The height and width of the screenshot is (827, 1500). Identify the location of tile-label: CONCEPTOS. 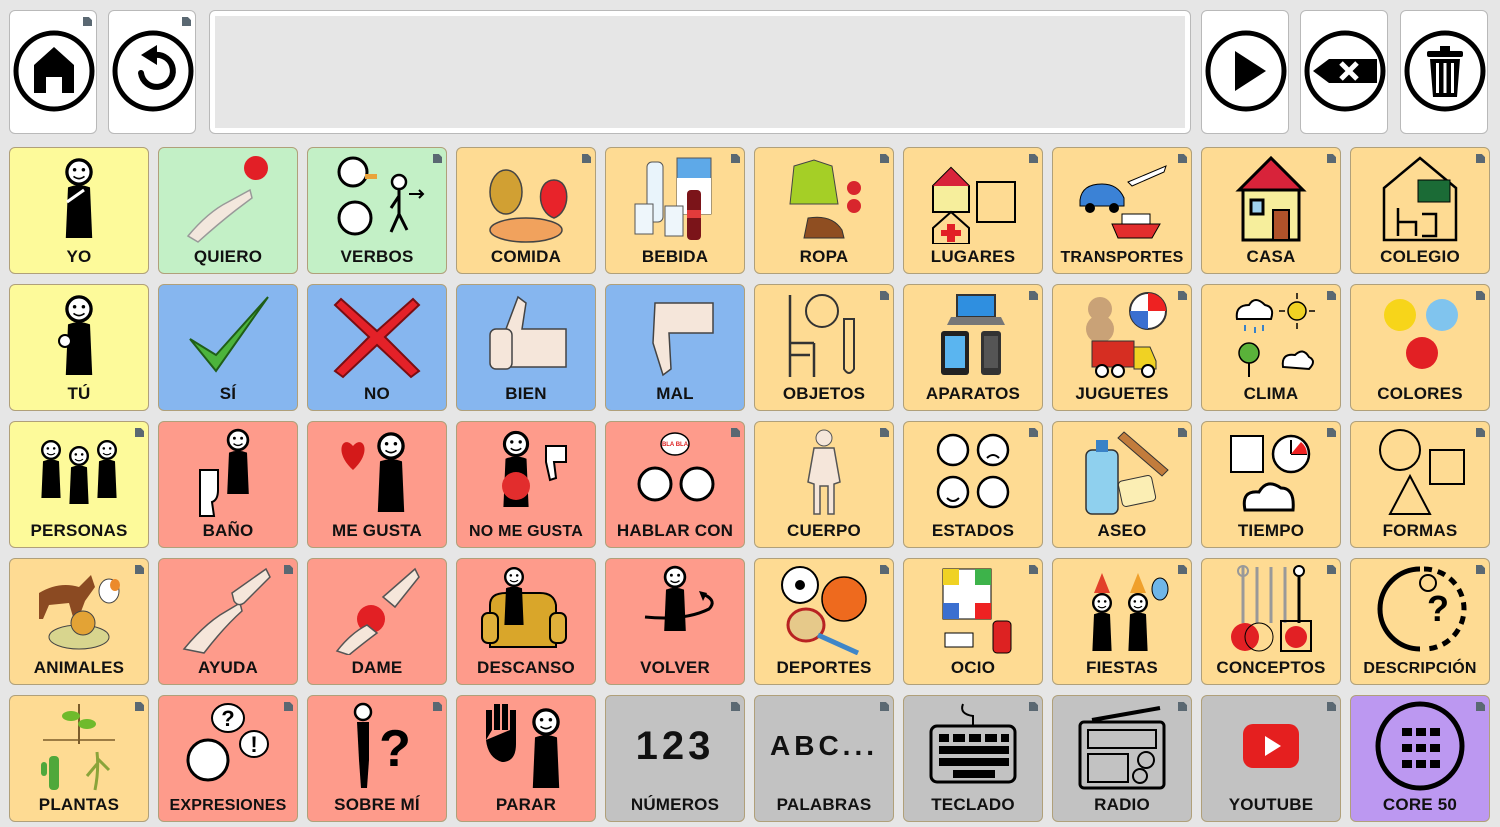
(1271, 667).